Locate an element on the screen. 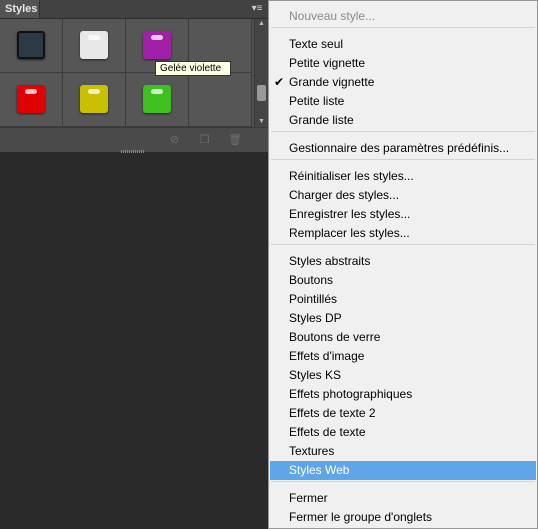 The width and height of the screenshot is (538, 529). panel-bottombar: ⊘ ❐ 🗑 is located at coordinates (134, 139).